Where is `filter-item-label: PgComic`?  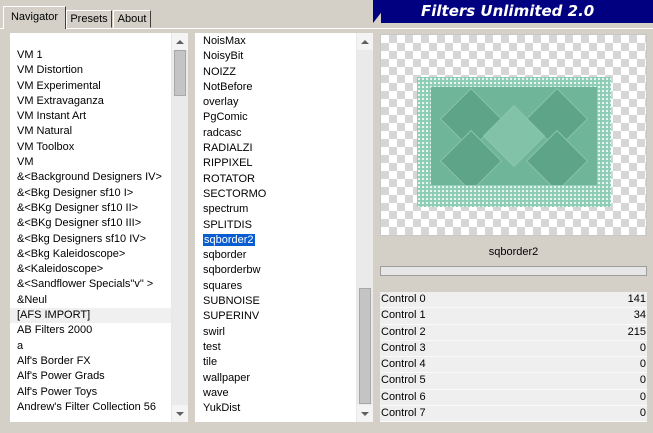
filter-item-label: PgComic is located at coordinates (225, 117).